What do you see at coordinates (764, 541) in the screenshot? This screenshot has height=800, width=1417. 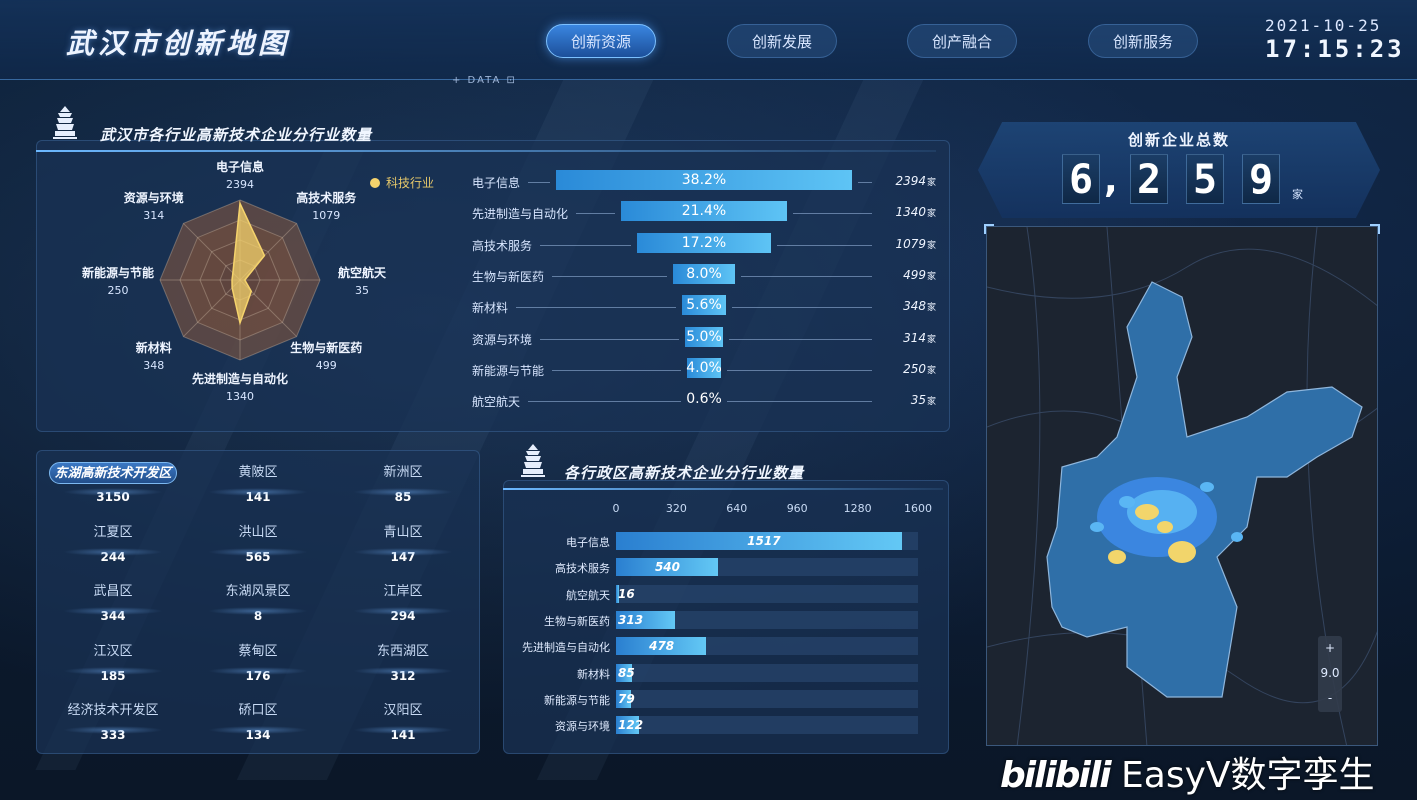 I see `bar-value-label: 1517` at bounding box center [764, 541].